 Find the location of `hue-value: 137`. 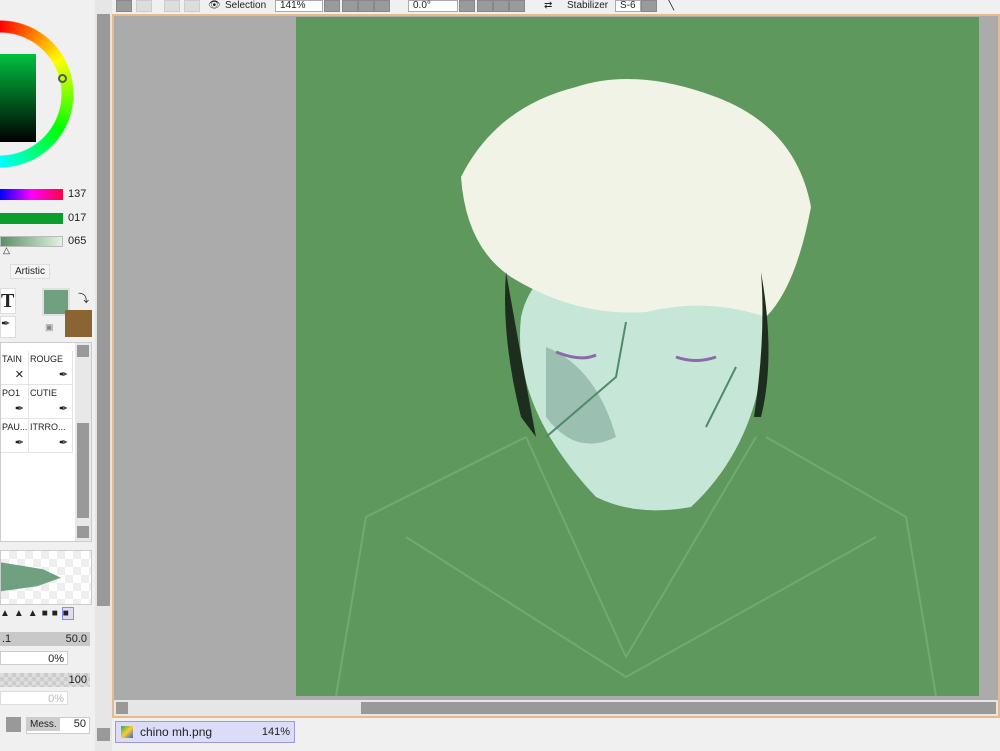

hue-value: 137 is located at coordinates (77, 194).